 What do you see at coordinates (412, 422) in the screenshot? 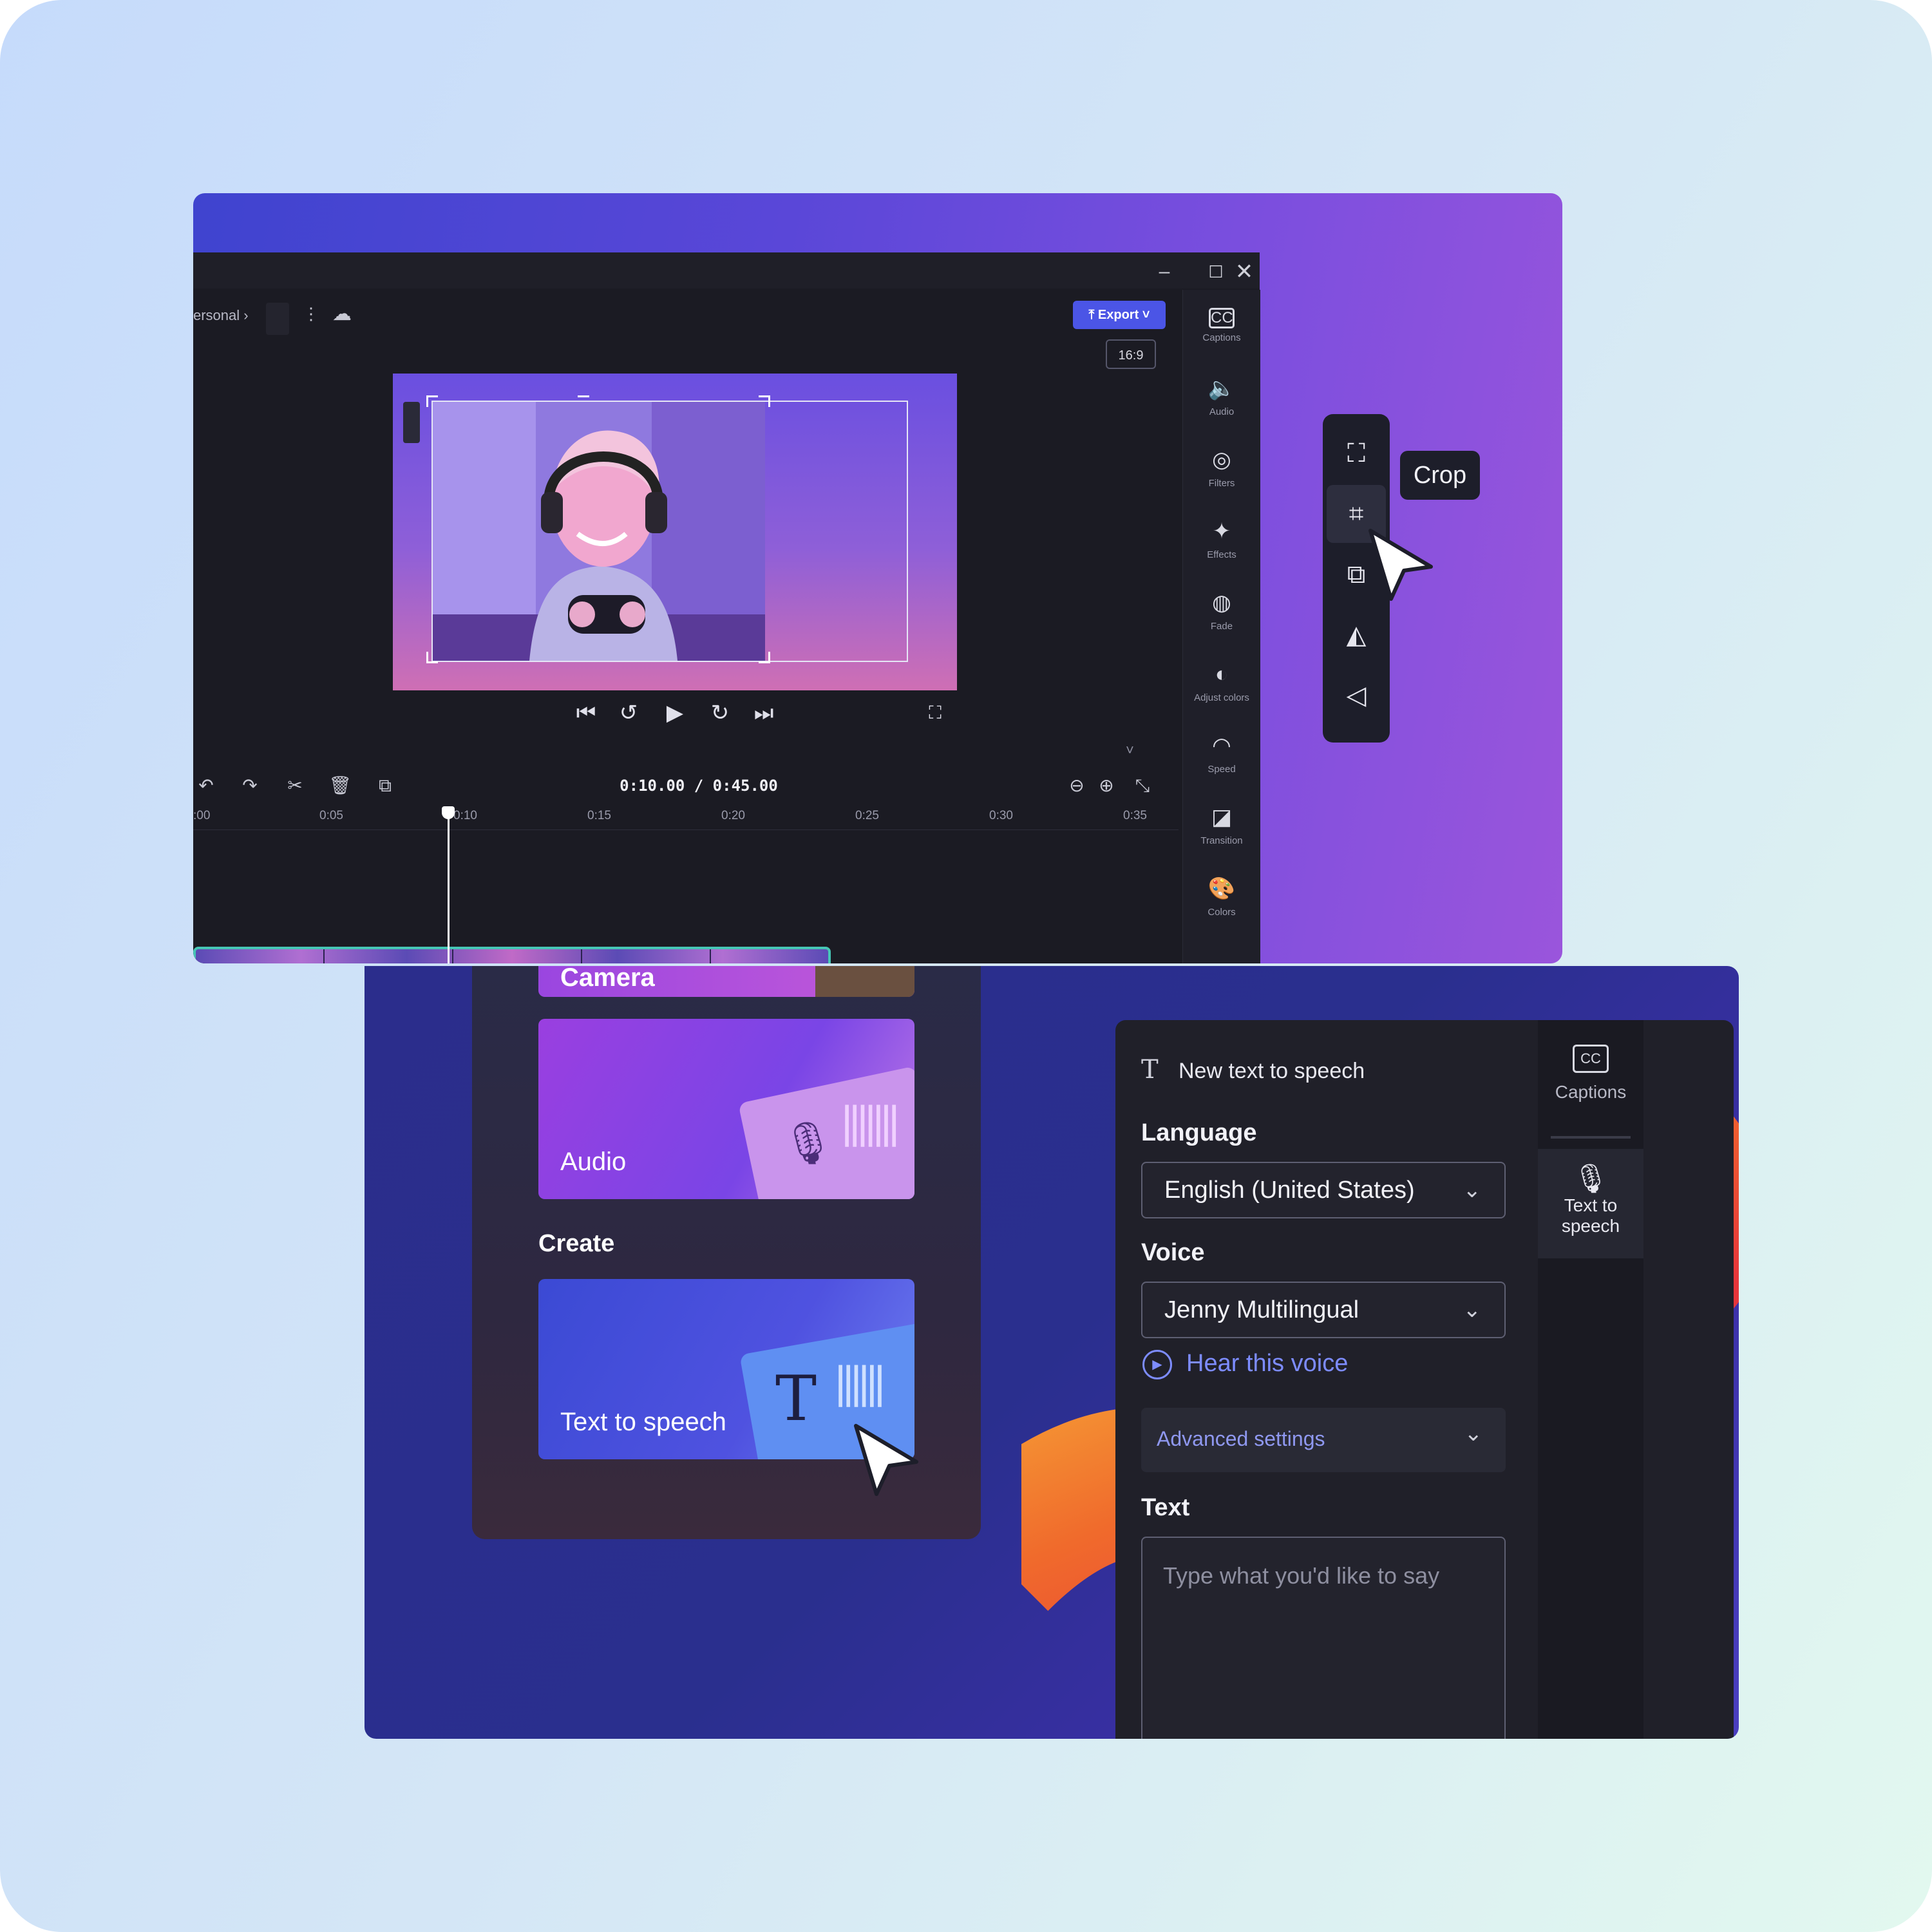
I see `crop-confirm-controls` at bounding box center [412, 422].